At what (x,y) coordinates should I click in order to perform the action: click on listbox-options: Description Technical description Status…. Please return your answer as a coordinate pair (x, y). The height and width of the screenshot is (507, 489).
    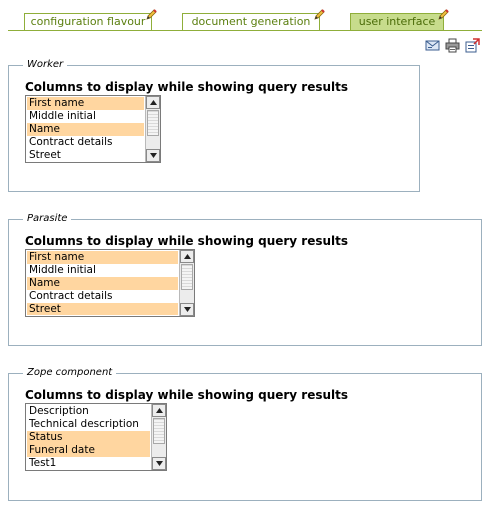
    Looking at the image, I should click on (88, 437).